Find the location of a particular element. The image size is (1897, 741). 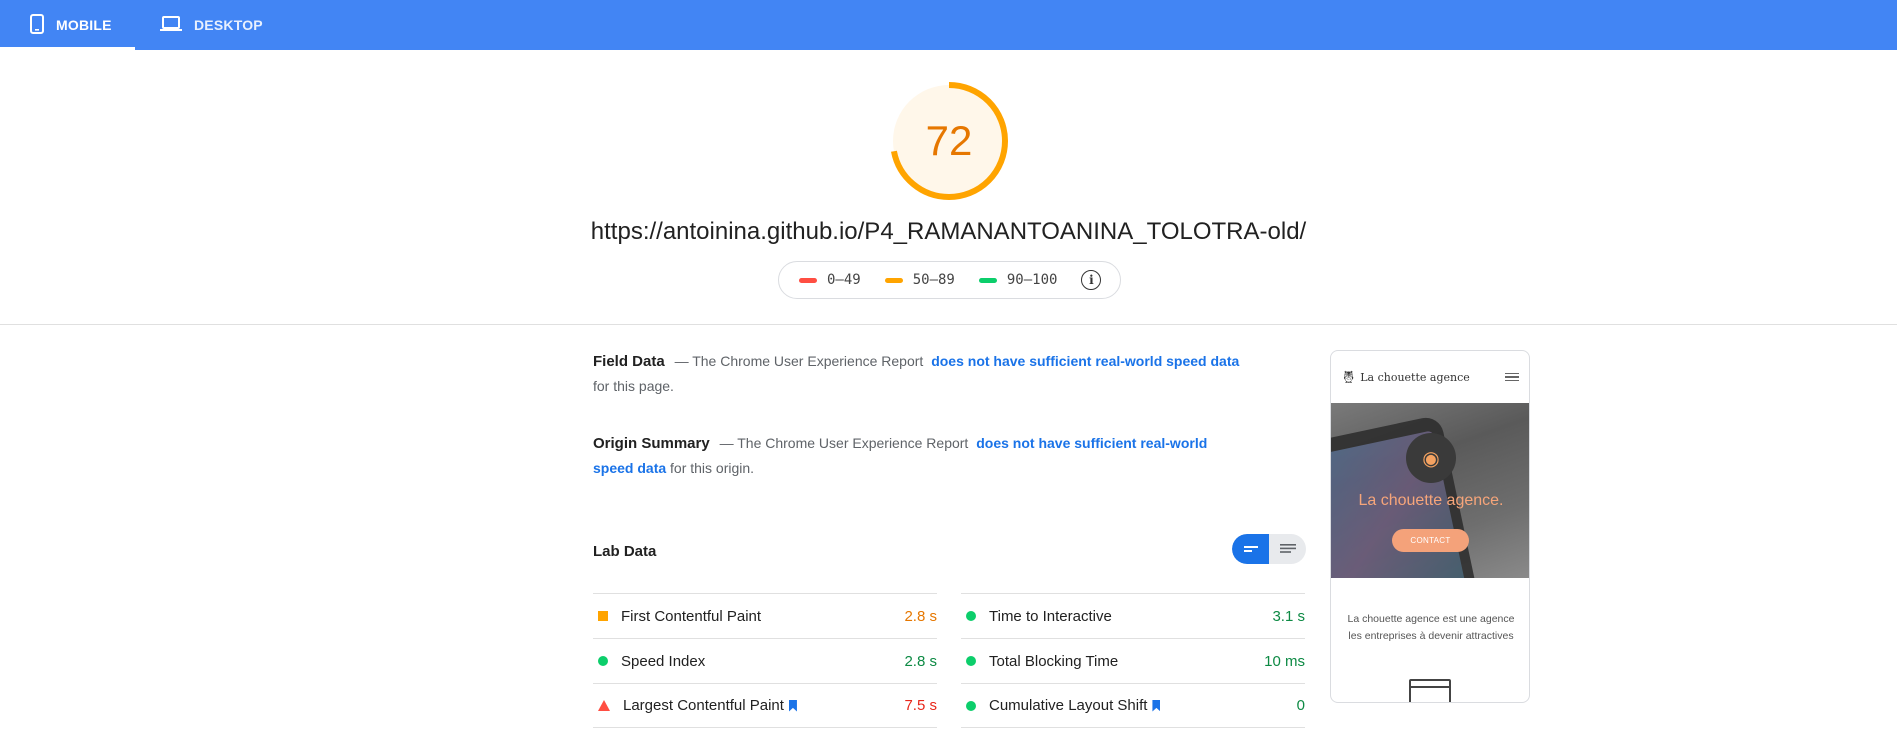

legend-label: 90–100 is located at coordinates (1032, 280).